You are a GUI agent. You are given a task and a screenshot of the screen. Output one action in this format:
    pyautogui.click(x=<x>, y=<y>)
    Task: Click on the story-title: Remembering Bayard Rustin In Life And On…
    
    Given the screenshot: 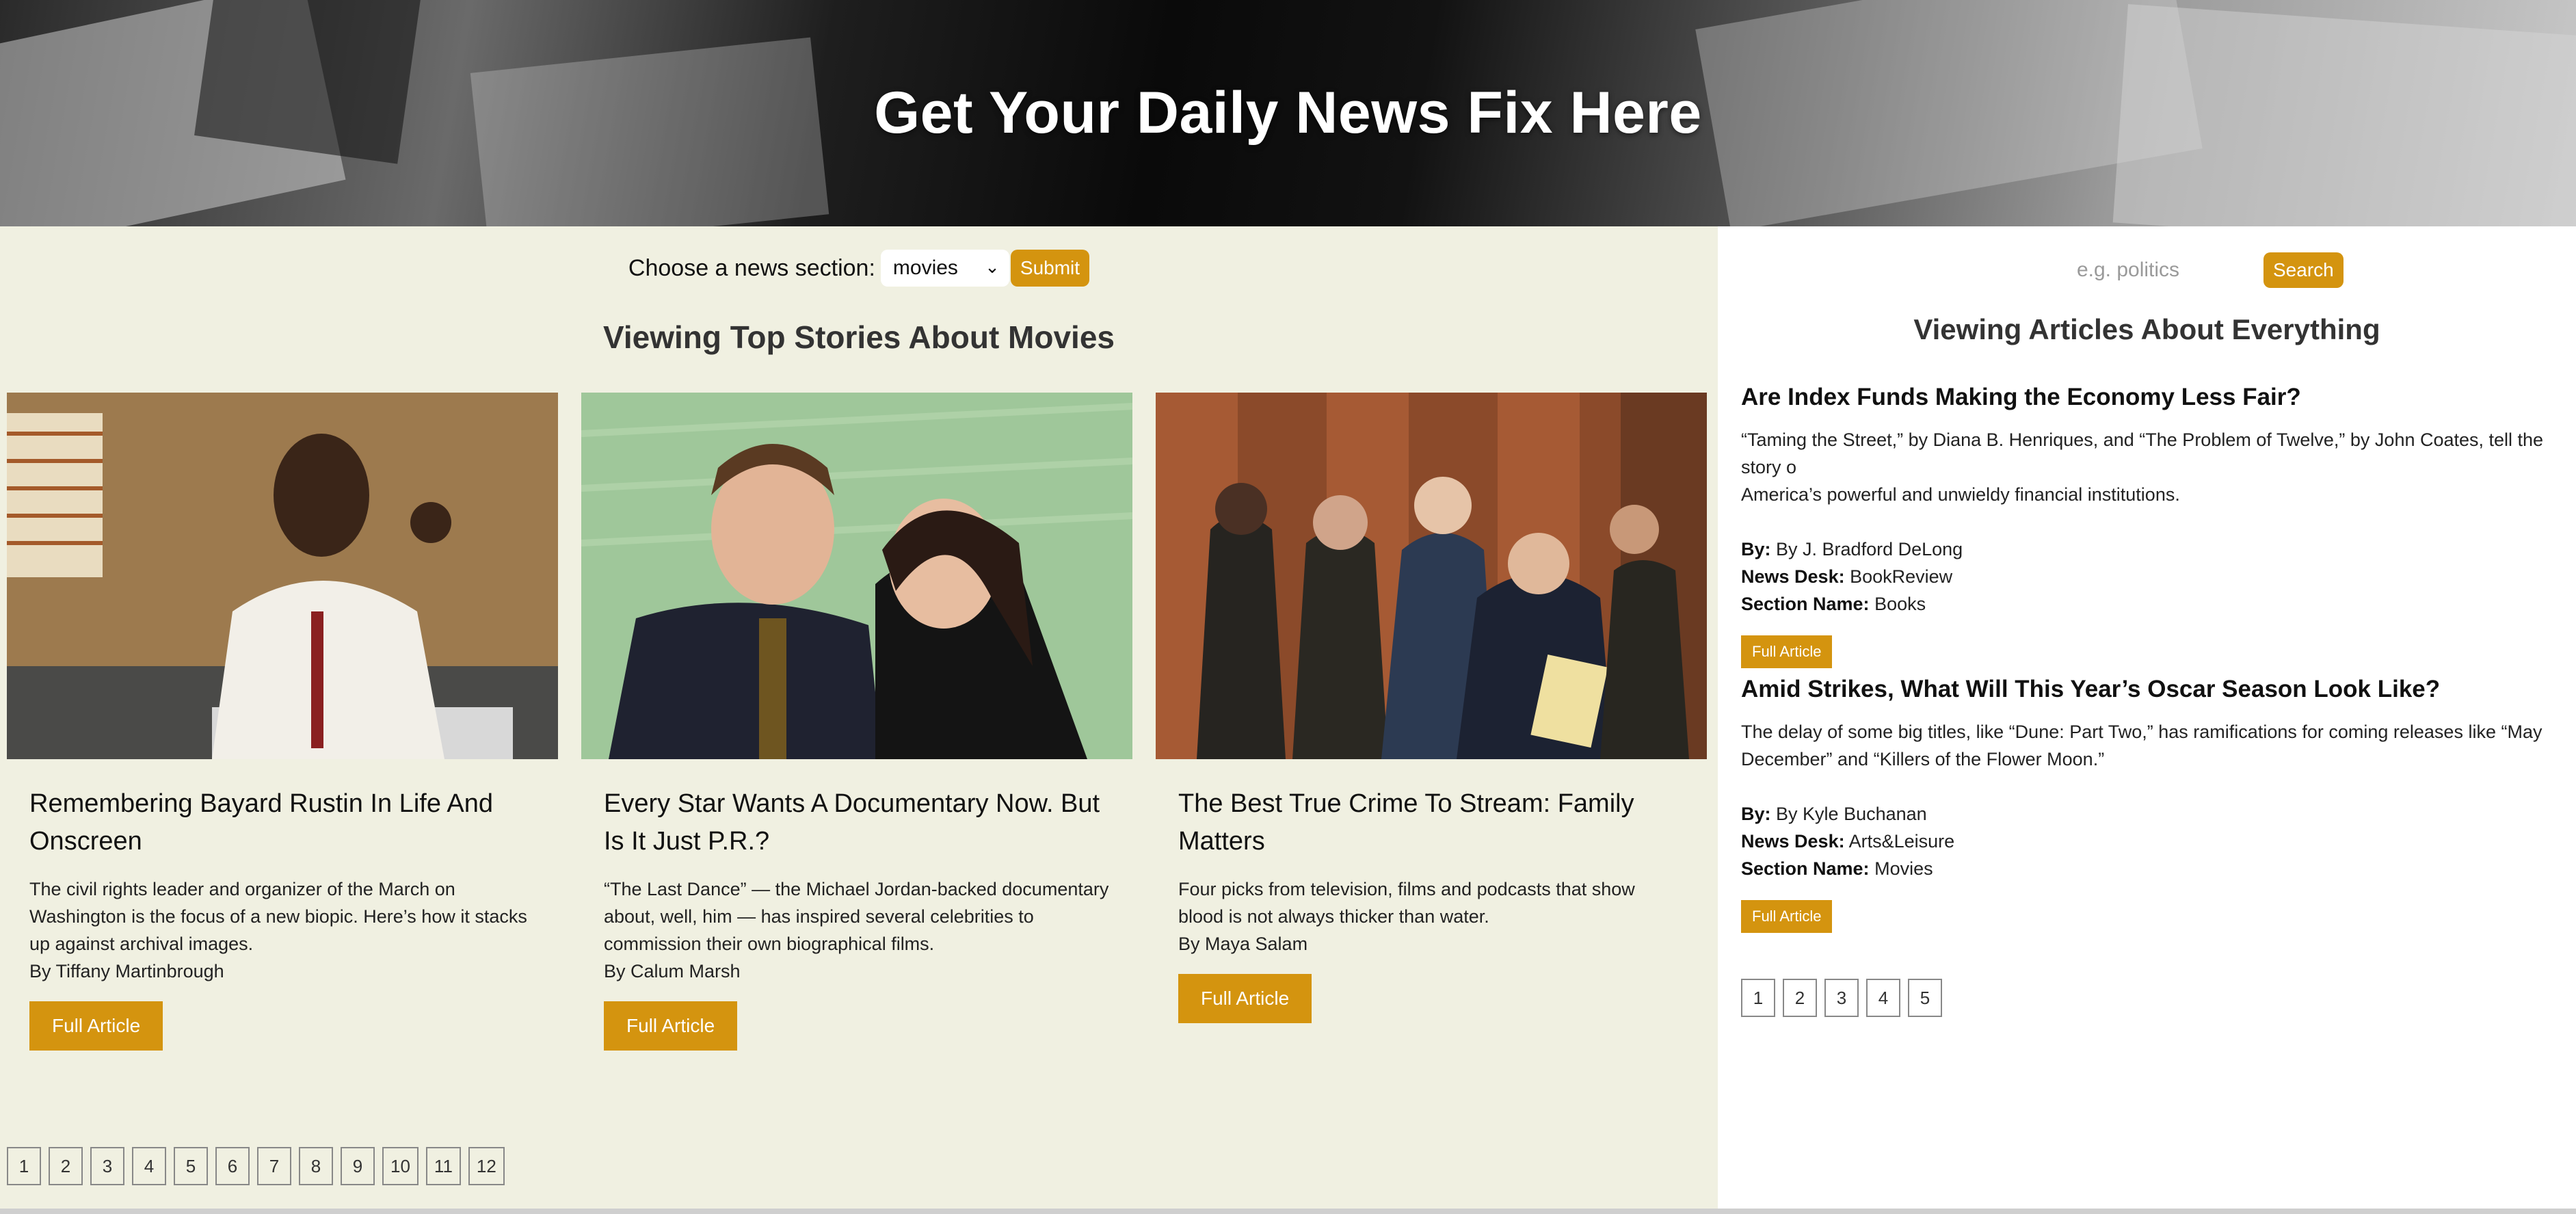 What is the action you would take?
    pyautogui.click(x=282, y=822)
    